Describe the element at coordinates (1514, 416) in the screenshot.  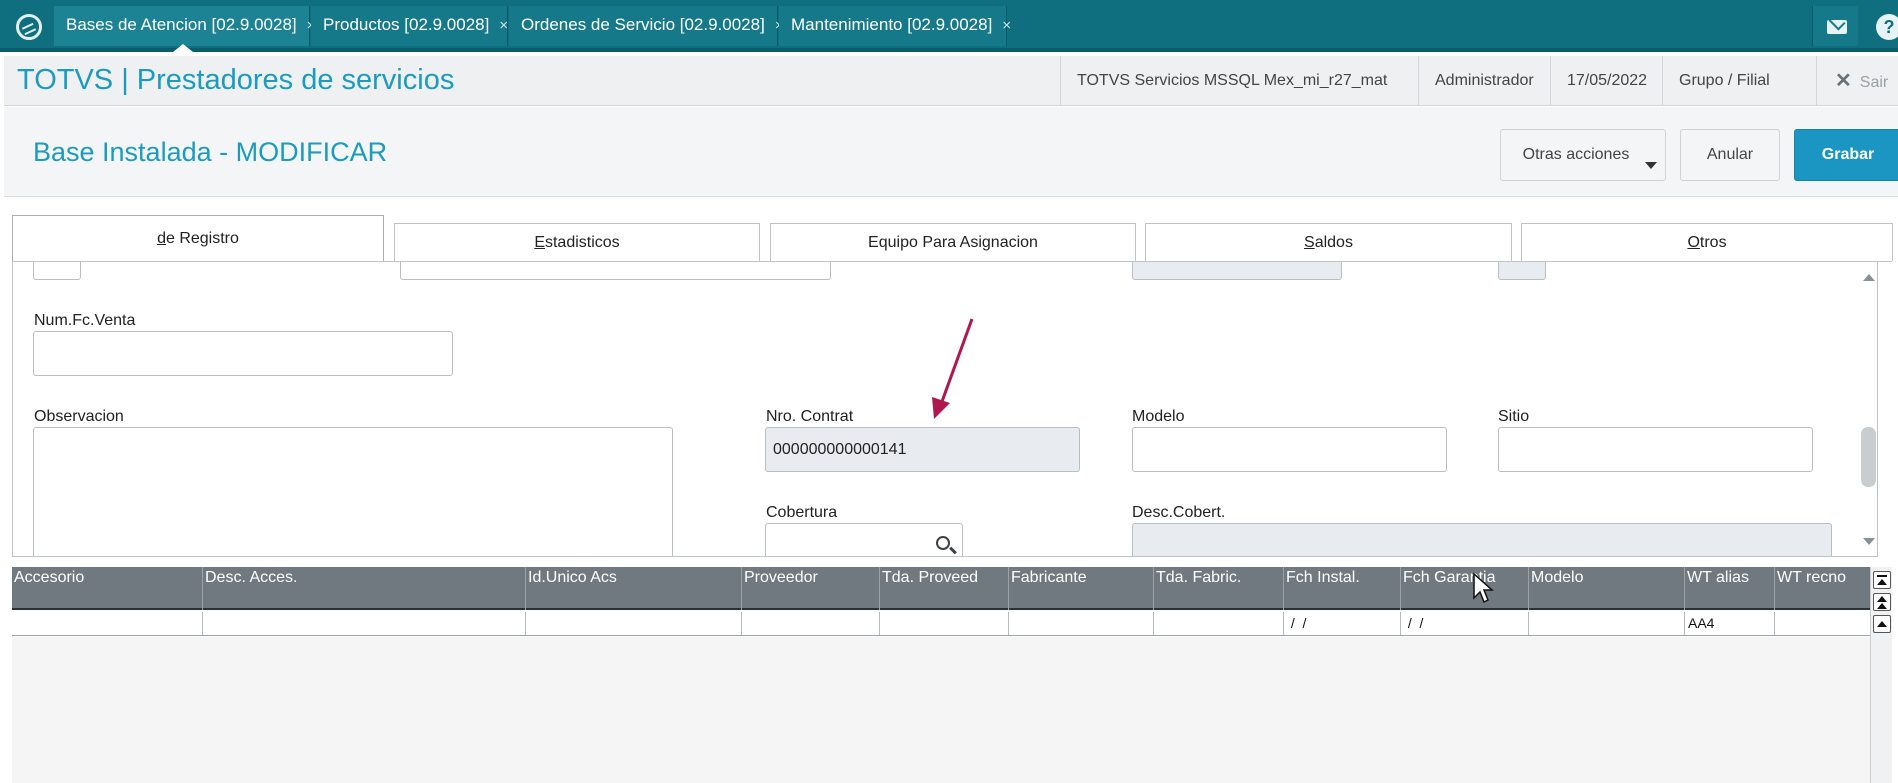
I see `sitio-label: Sitio` at that location.